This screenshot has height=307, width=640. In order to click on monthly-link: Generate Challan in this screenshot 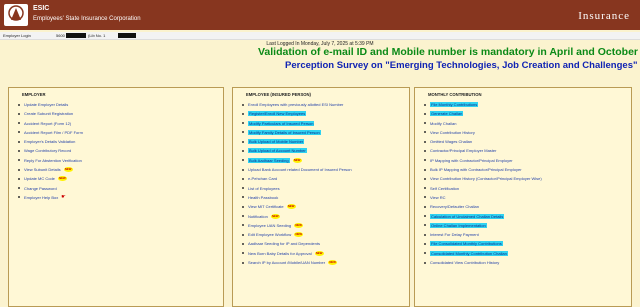, I will do `click(447, 114)`.